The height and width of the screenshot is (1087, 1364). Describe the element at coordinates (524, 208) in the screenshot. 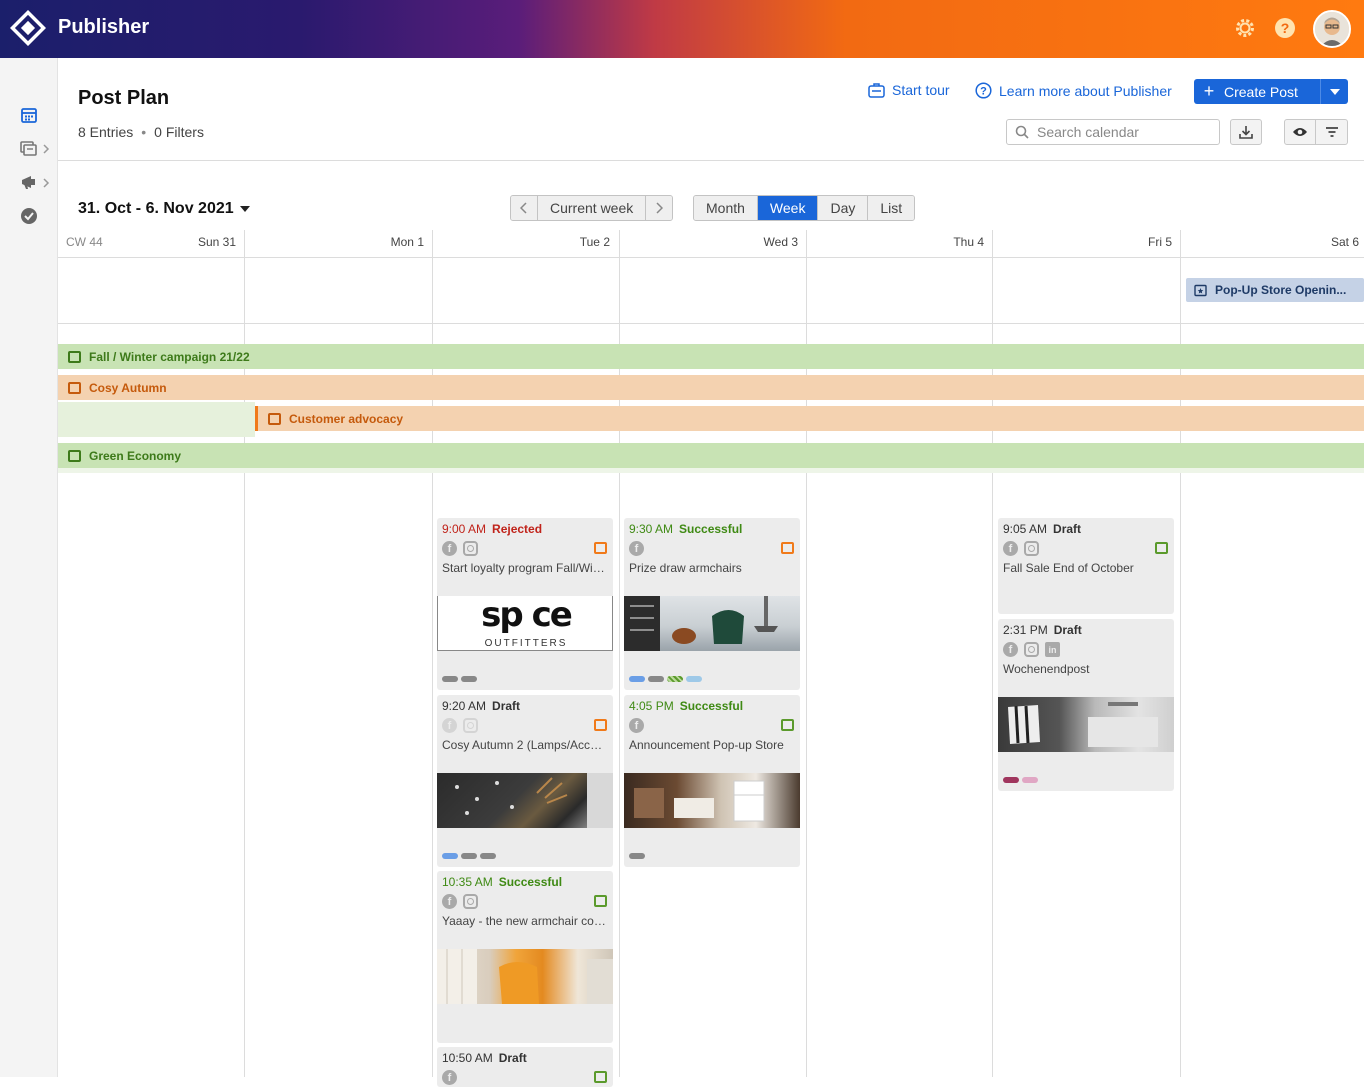

I see `previous-week-button` at that location.